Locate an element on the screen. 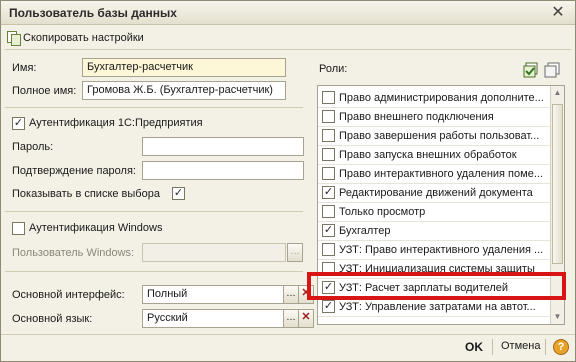 This screenshot has width=576, height=362. scroll-down-icon: ▼ is located at coordinates (557, 317).